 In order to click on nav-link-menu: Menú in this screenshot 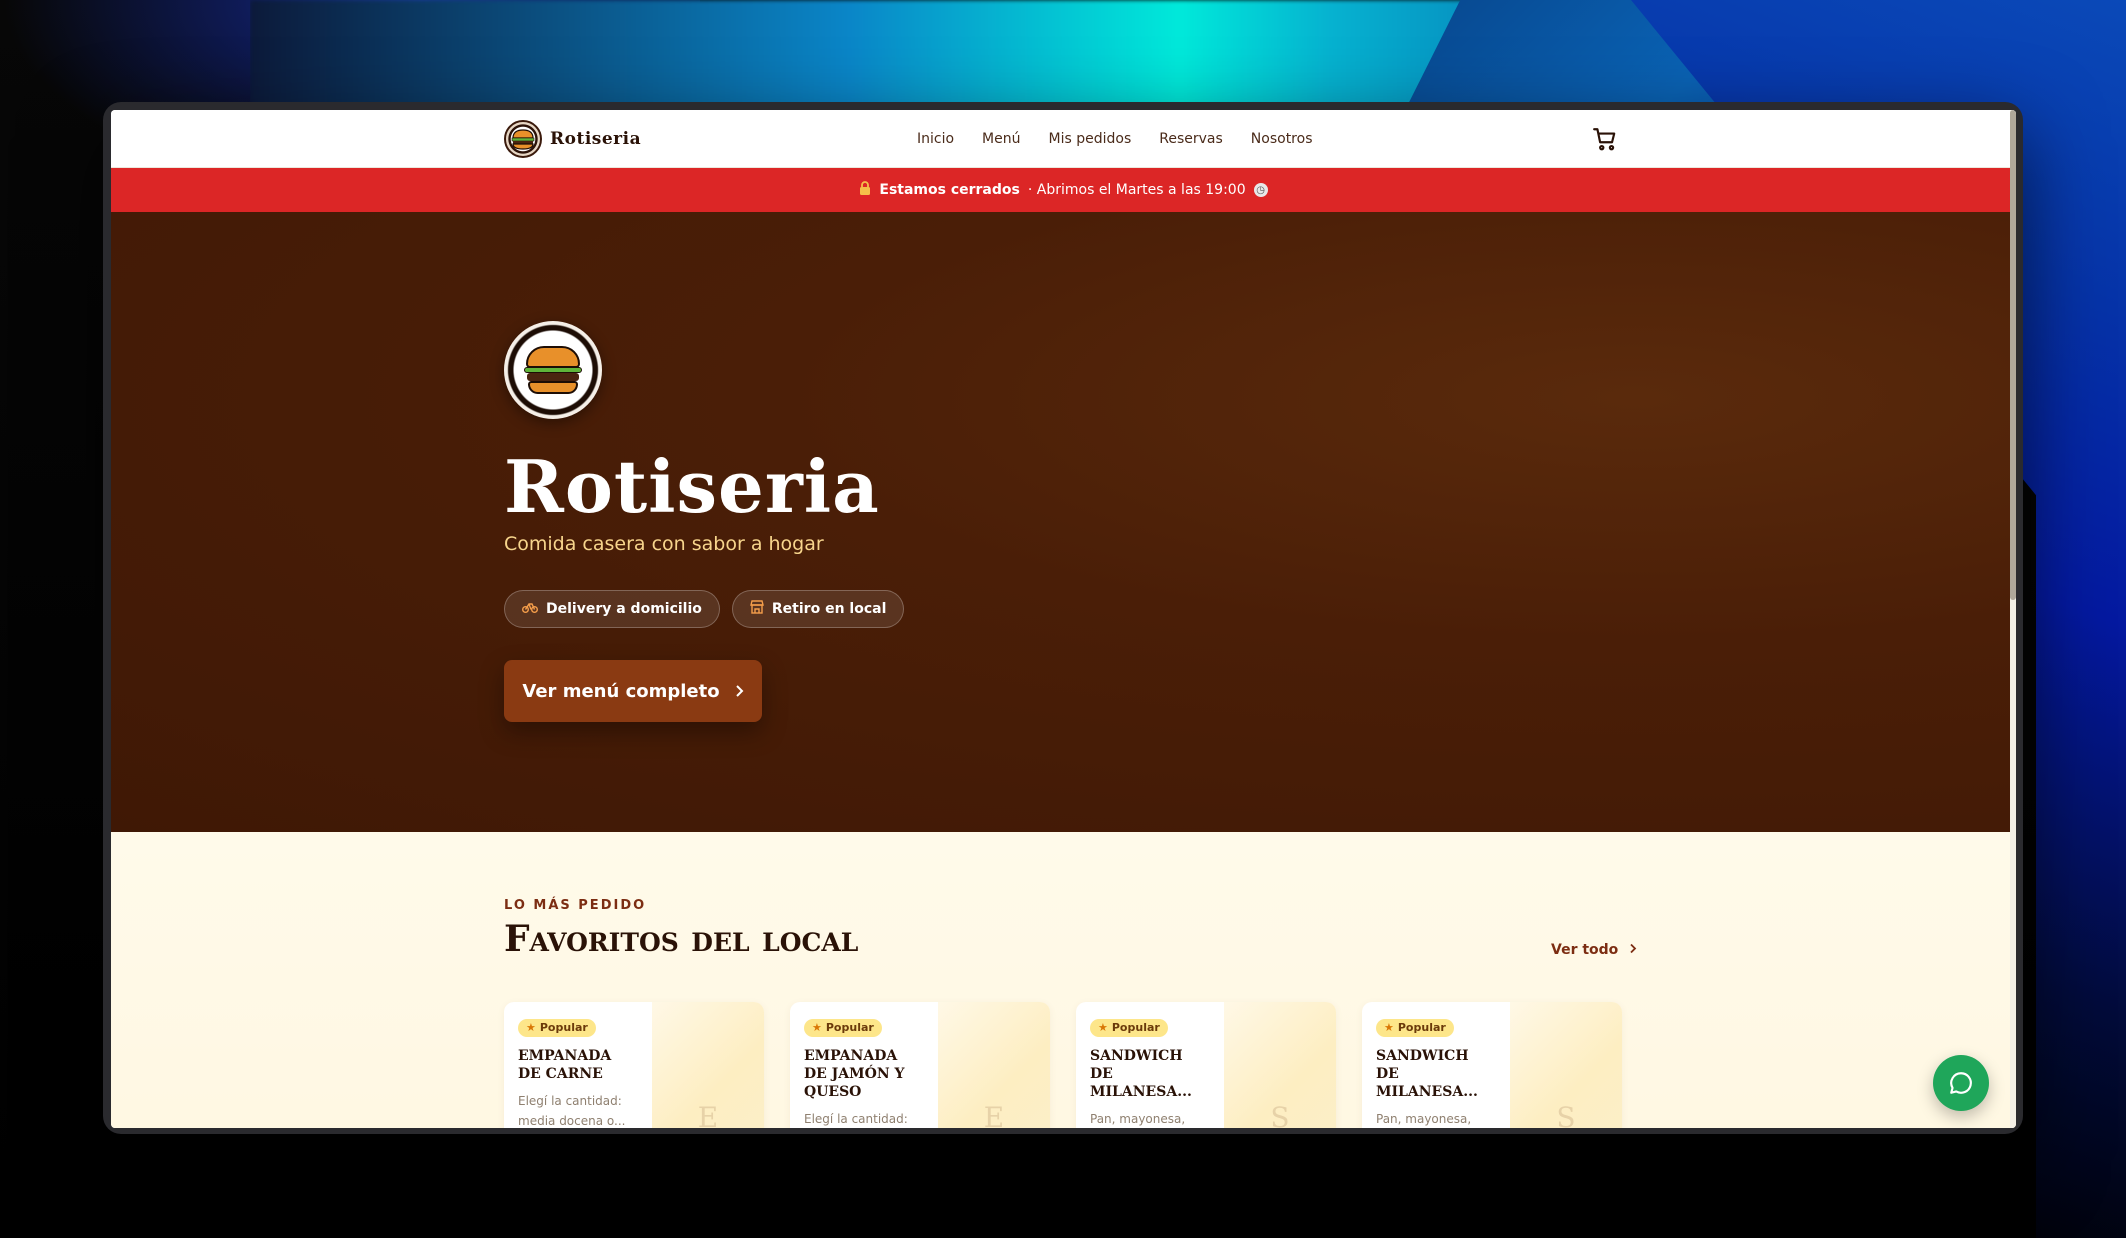, I will do `click(1001, 139)`.